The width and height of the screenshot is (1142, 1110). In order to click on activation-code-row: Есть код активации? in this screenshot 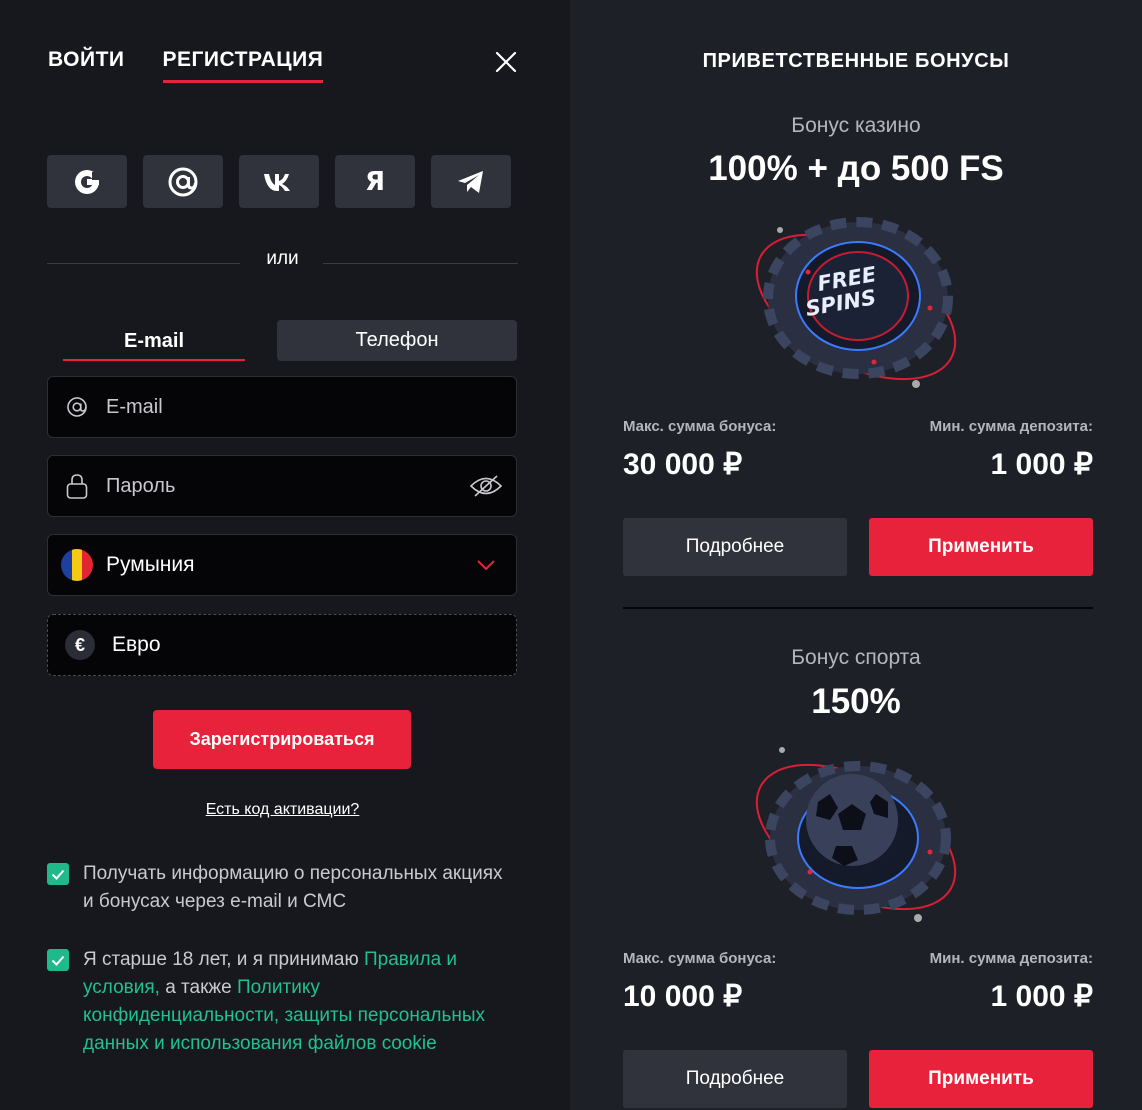, I will do `click(282, 810)`.